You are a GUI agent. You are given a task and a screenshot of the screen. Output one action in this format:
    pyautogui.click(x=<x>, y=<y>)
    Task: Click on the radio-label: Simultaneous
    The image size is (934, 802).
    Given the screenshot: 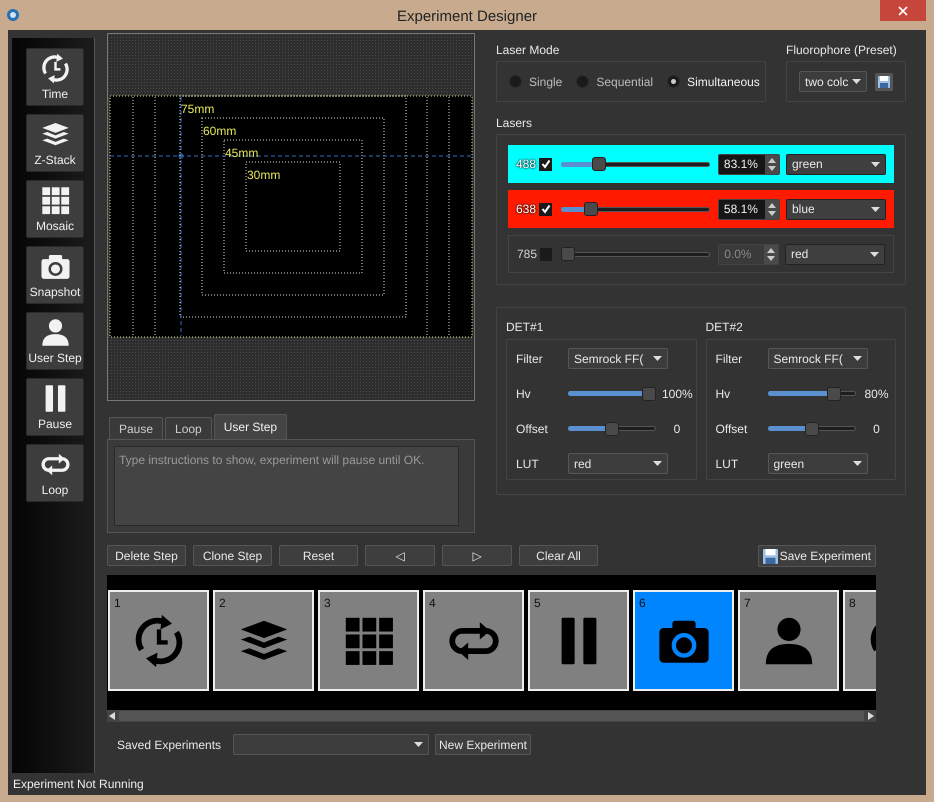 What is the action you would take?
    pyautogui.click(x=723, y=82)
    